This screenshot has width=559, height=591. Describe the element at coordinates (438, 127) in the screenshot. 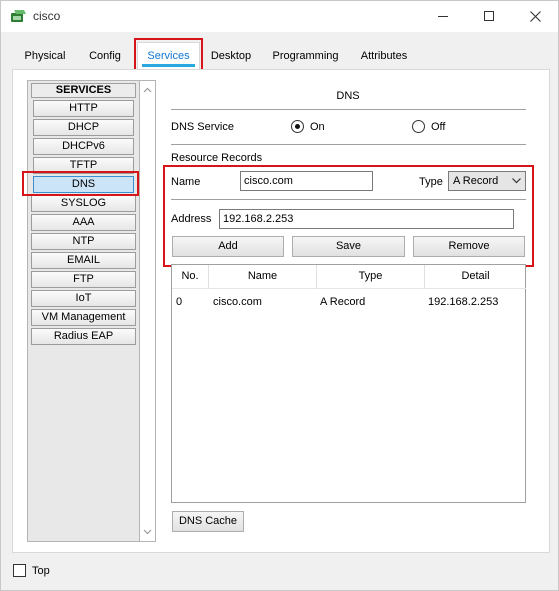

I see `dns-off-label: Off` at that location.